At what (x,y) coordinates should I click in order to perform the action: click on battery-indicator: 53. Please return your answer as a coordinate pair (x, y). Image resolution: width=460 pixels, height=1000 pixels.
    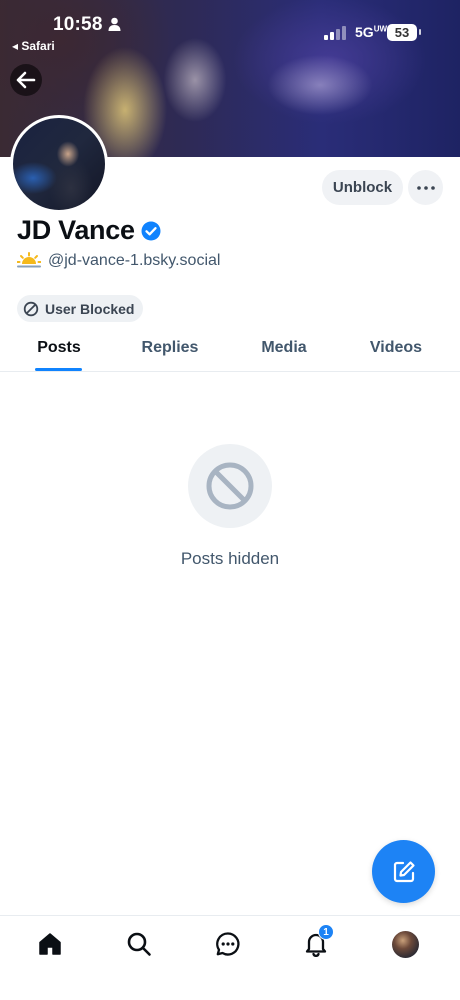
    Looking at the image, I should click on (404, 32).